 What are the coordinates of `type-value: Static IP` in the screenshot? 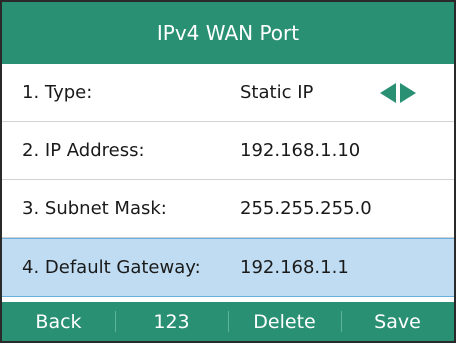 It's located at (277, 92).